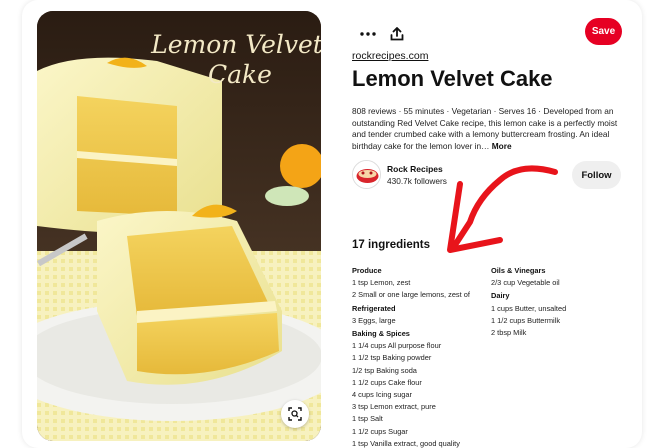  Describe the element at coordinates (509, 333) in the screenshot. I see `ingredient-item: 2 tbsp Milk` at that location.